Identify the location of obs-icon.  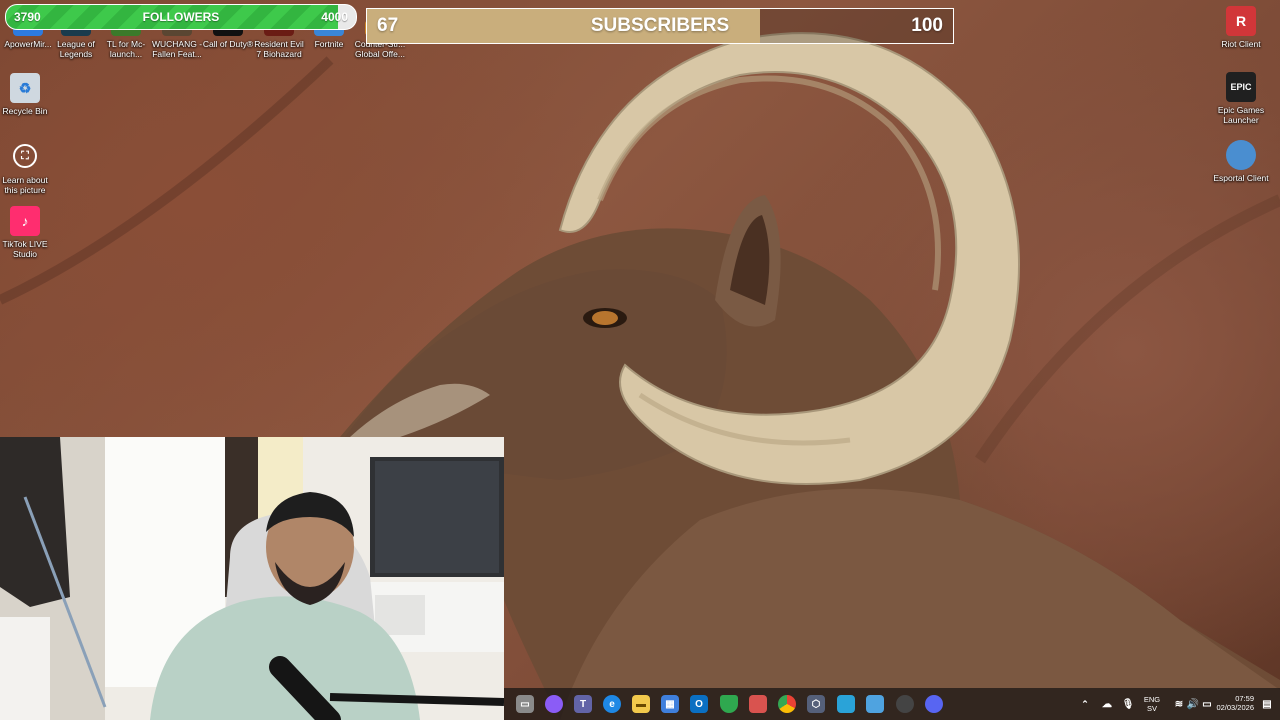
(905, 704).